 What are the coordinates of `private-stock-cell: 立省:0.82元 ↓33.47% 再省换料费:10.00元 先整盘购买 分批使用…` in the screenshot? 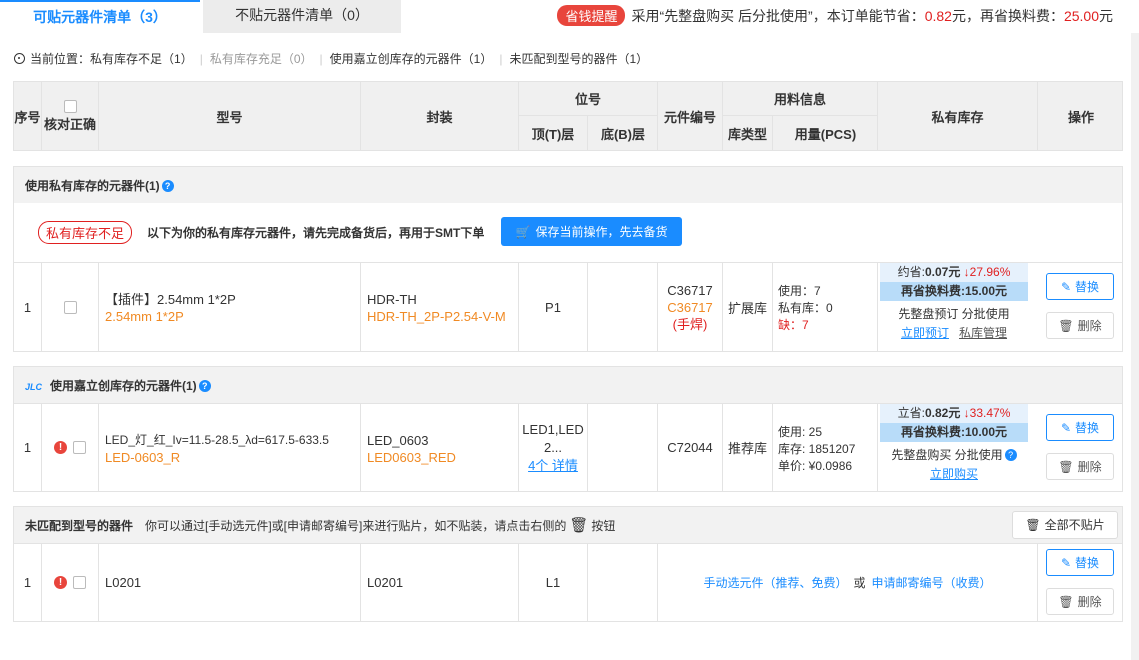 It's located at (954, 443).